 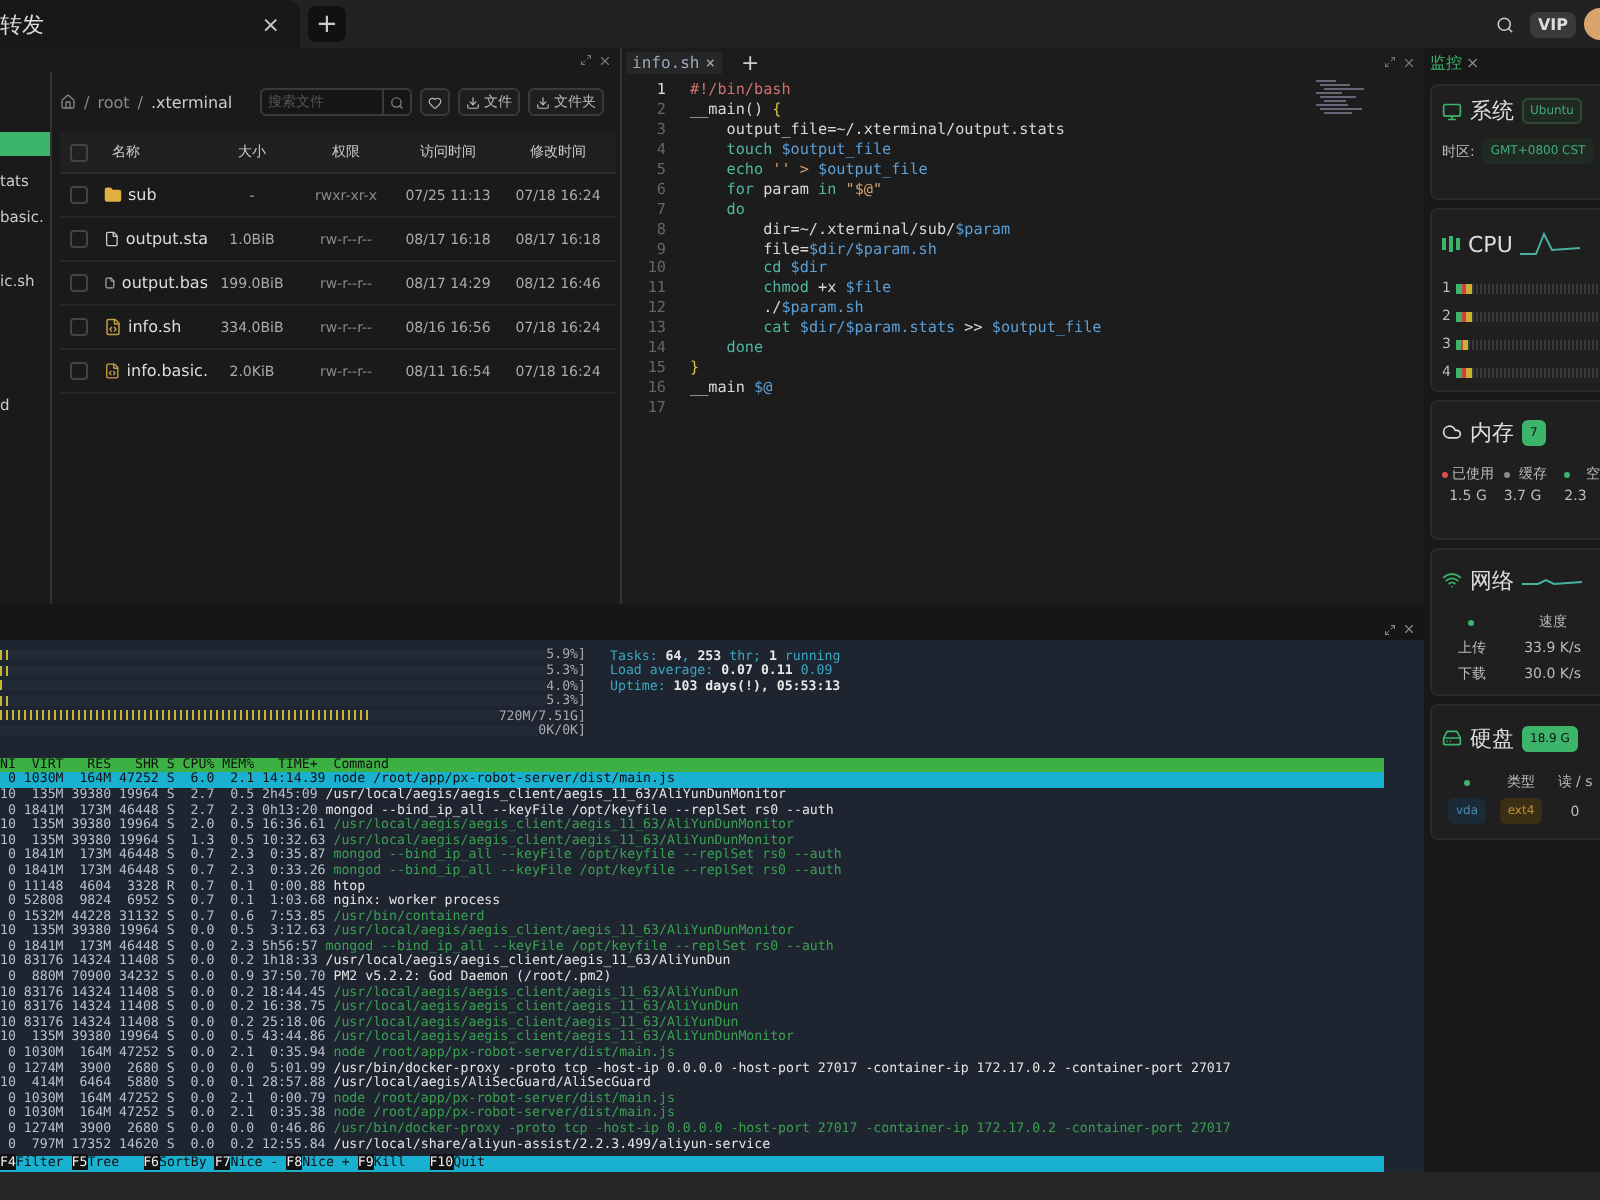 I want to click on vip-badge: VIP, so click(x=1552, y=24).